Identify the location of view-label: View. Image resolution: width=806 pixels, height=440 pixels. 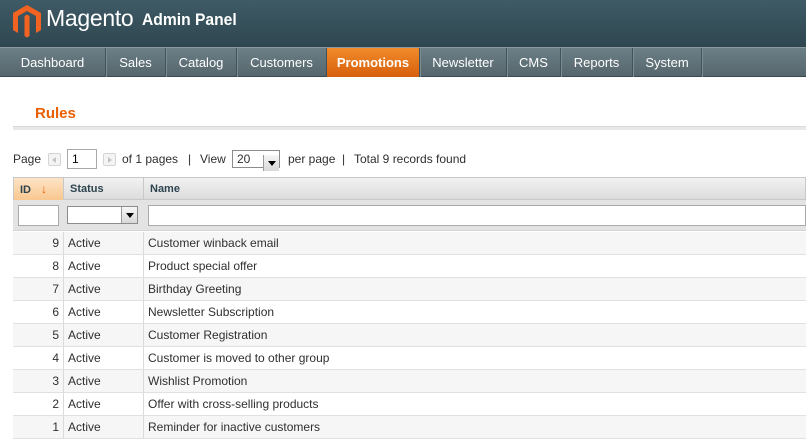
(213, 159).